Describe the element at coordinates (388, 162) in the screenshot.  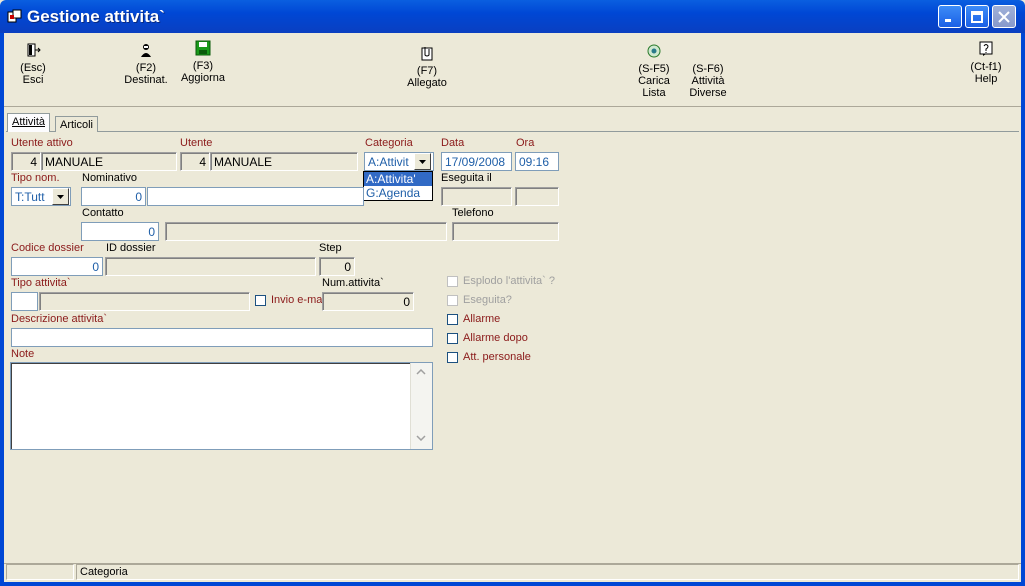
I see `categoria-value: A:Attivit` at that location.